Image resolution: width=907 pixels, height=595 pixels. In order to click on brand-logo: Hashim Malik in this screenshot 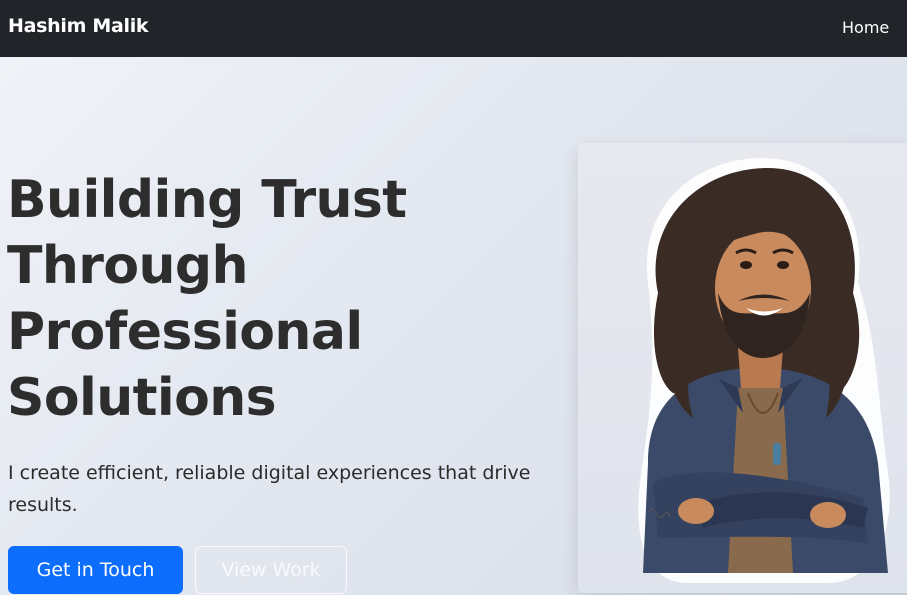, I will do `click(78, 26)`.